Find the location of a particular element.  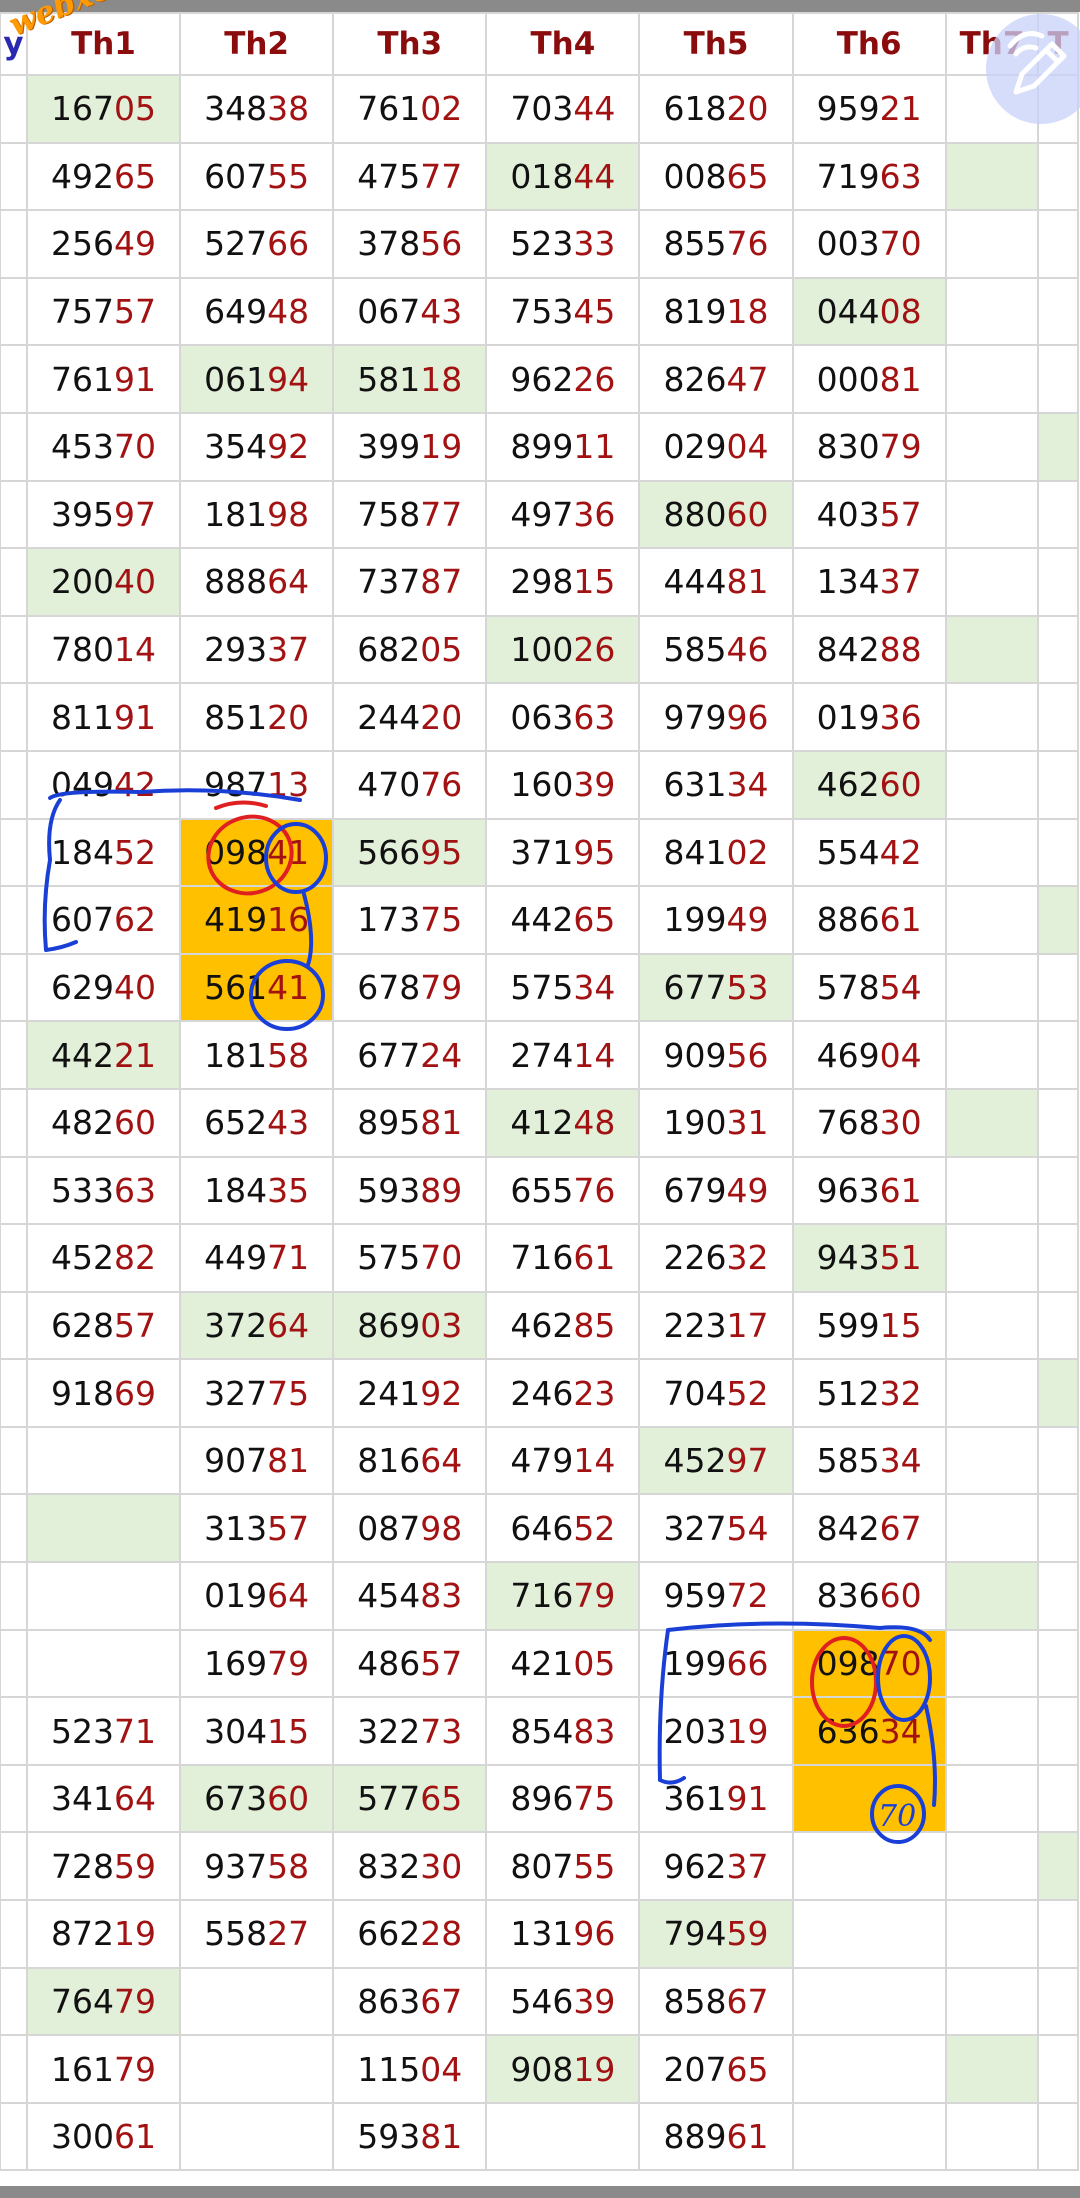

number-prefix: 293 is located at coordinates (236, 650).